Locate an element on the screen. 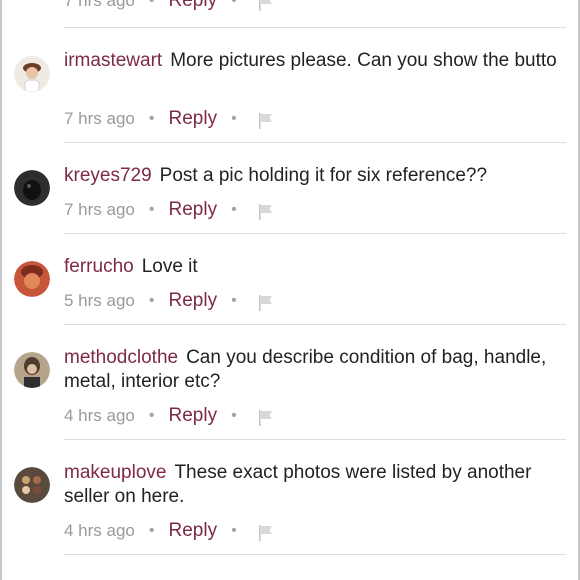  username-link: ferrucho is located at coordinates (99, 266).